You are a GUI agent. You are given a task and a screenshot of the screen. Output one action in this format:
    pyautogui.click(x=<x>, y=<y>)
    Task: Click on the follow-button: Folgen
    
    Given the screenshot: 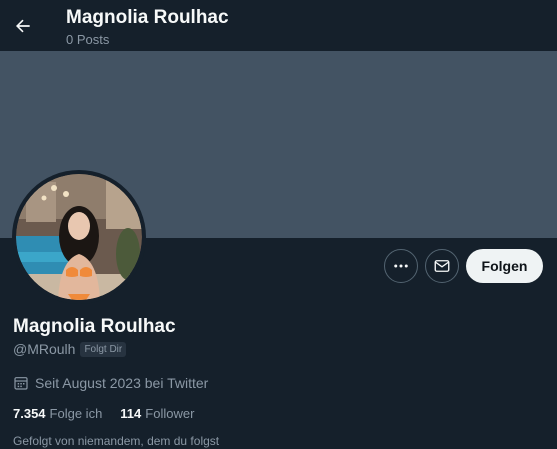 What is the action you would take?
    pyautogui.click(x=504, y=266)
    